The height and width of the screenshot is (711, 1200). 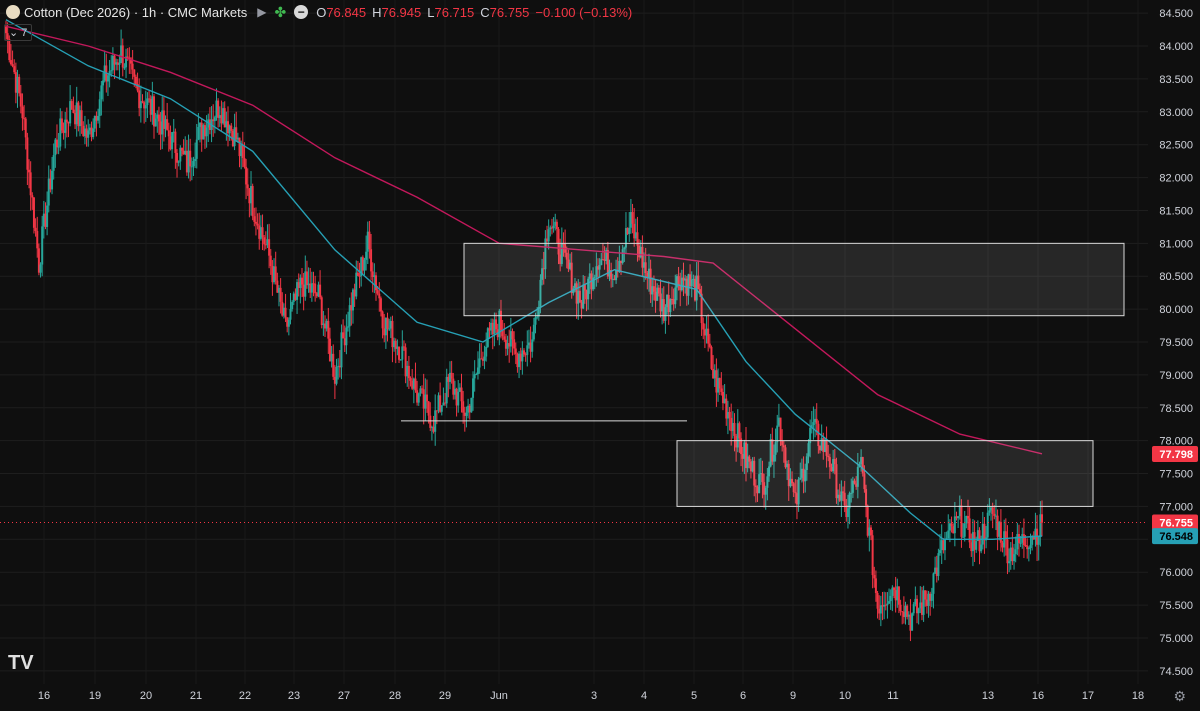 What do you see at coordinates (301, 12) in the screenshot?
I see `minus-icon: −` at bounding box center [301, 12].